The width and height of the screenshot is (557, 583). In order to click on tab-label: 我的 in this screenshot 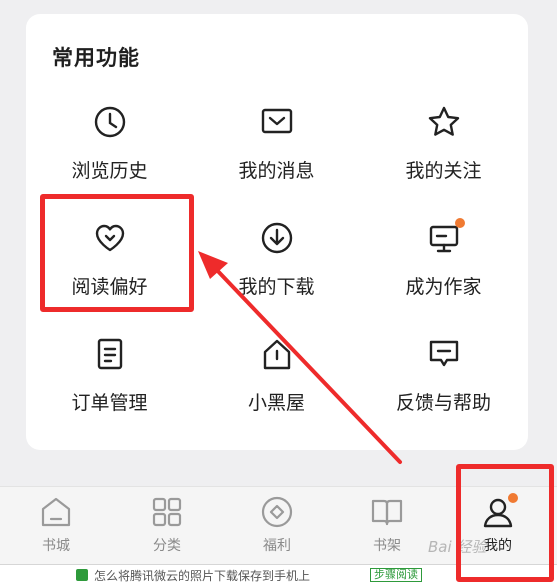, I will do `click(498, 546)`.